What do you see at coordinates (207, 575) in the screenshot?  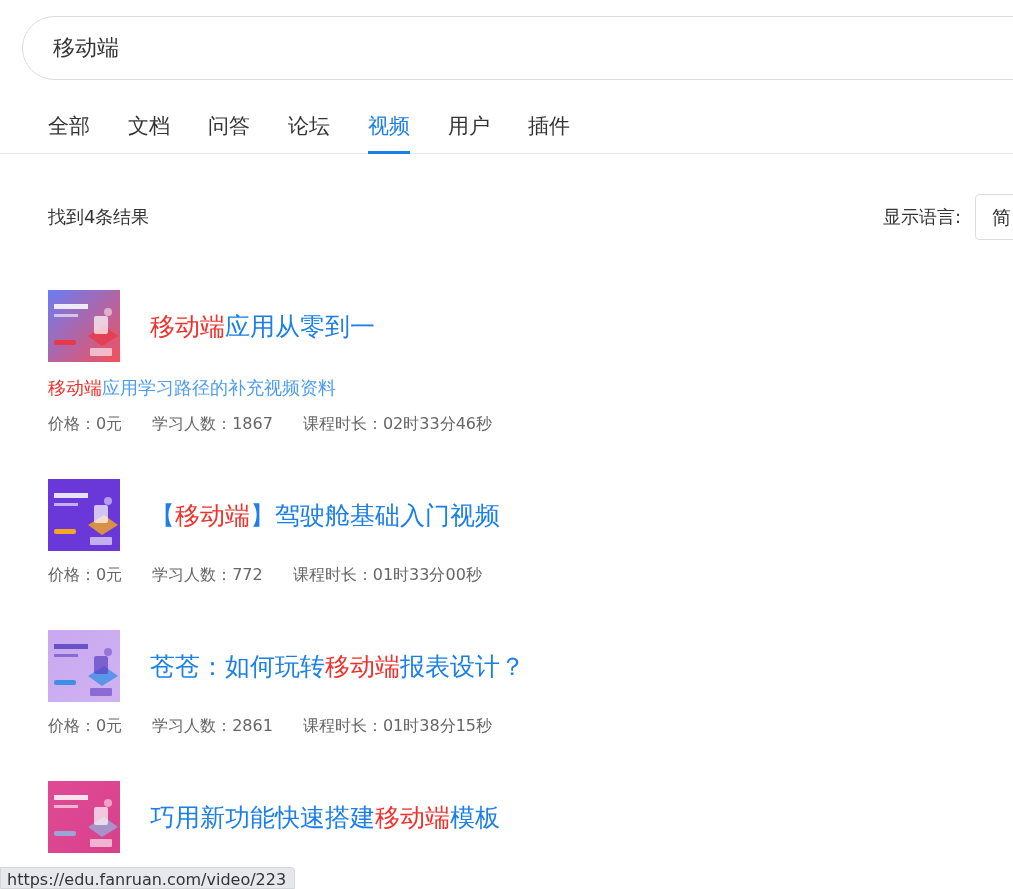 I see `result-meta: 学习人数：772` at bounding box center [207, 575].